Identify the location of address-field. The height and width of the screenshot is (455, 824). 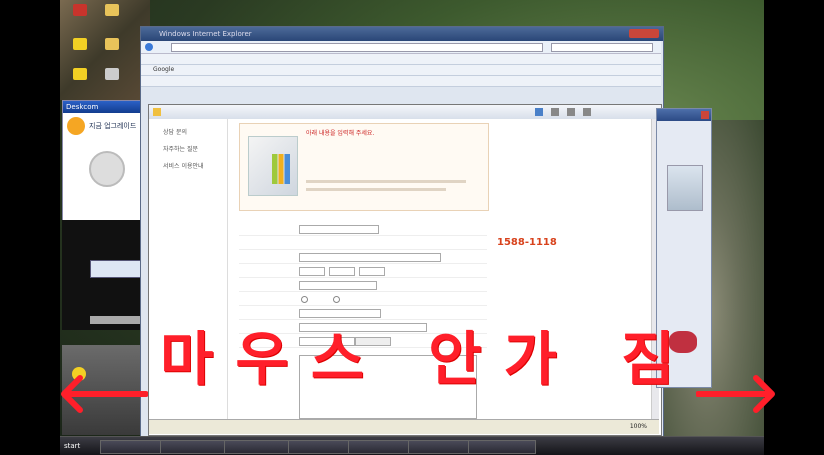
(370, 257).